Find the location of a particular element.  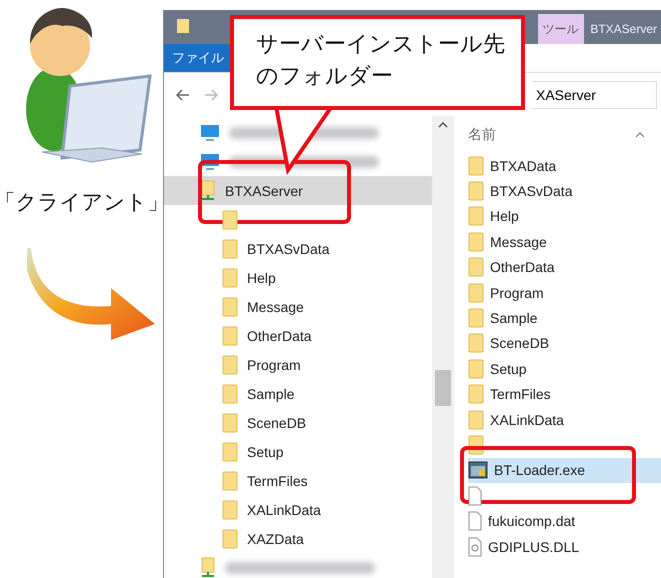

title-tab: ツール is located at coordinates (561, 29).